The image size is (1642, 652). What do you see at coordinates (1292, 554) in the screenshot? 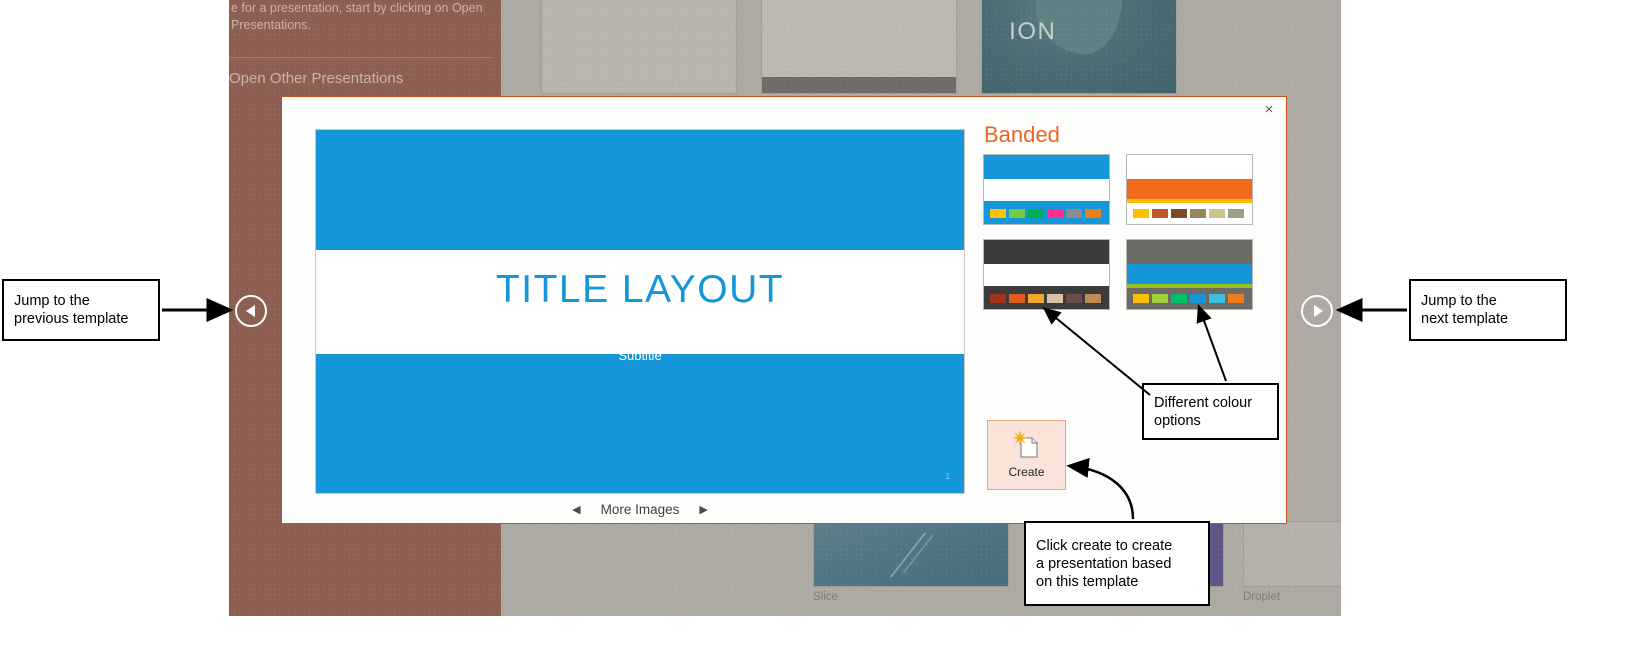
I see `template-thumbnail-droplet` at bounding box center [1292, 554].